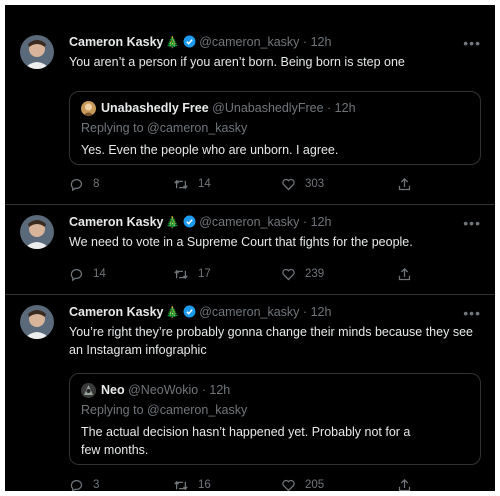  I want to click on reply-button: 14, so click(87, 274).